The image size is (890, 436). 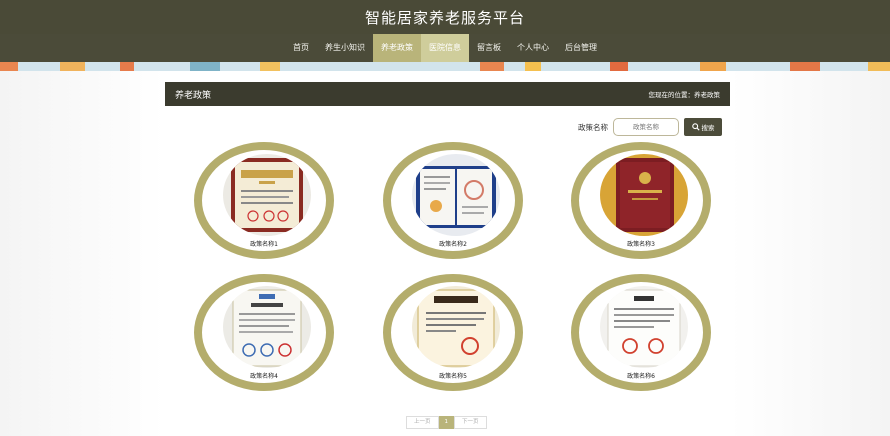 I want to click on policy-name: 政策名称4, so click(x=264, y=376).